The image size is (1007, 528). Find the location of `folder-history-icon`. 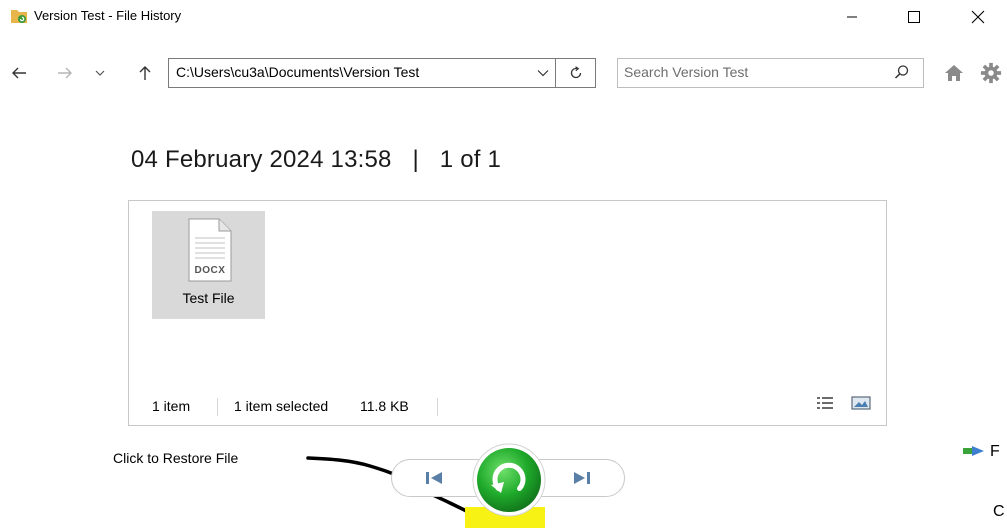

folder-history-icon is located at coordinates (19, 16).